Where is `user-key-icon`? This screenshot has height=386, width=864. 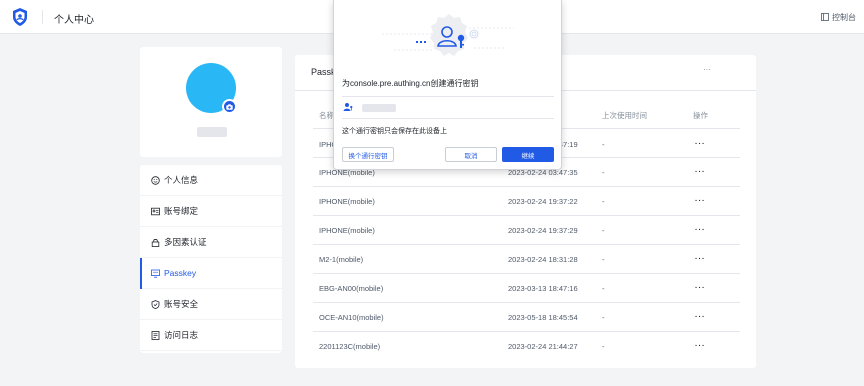
user-key-icon is located at coordinates (348, 107).